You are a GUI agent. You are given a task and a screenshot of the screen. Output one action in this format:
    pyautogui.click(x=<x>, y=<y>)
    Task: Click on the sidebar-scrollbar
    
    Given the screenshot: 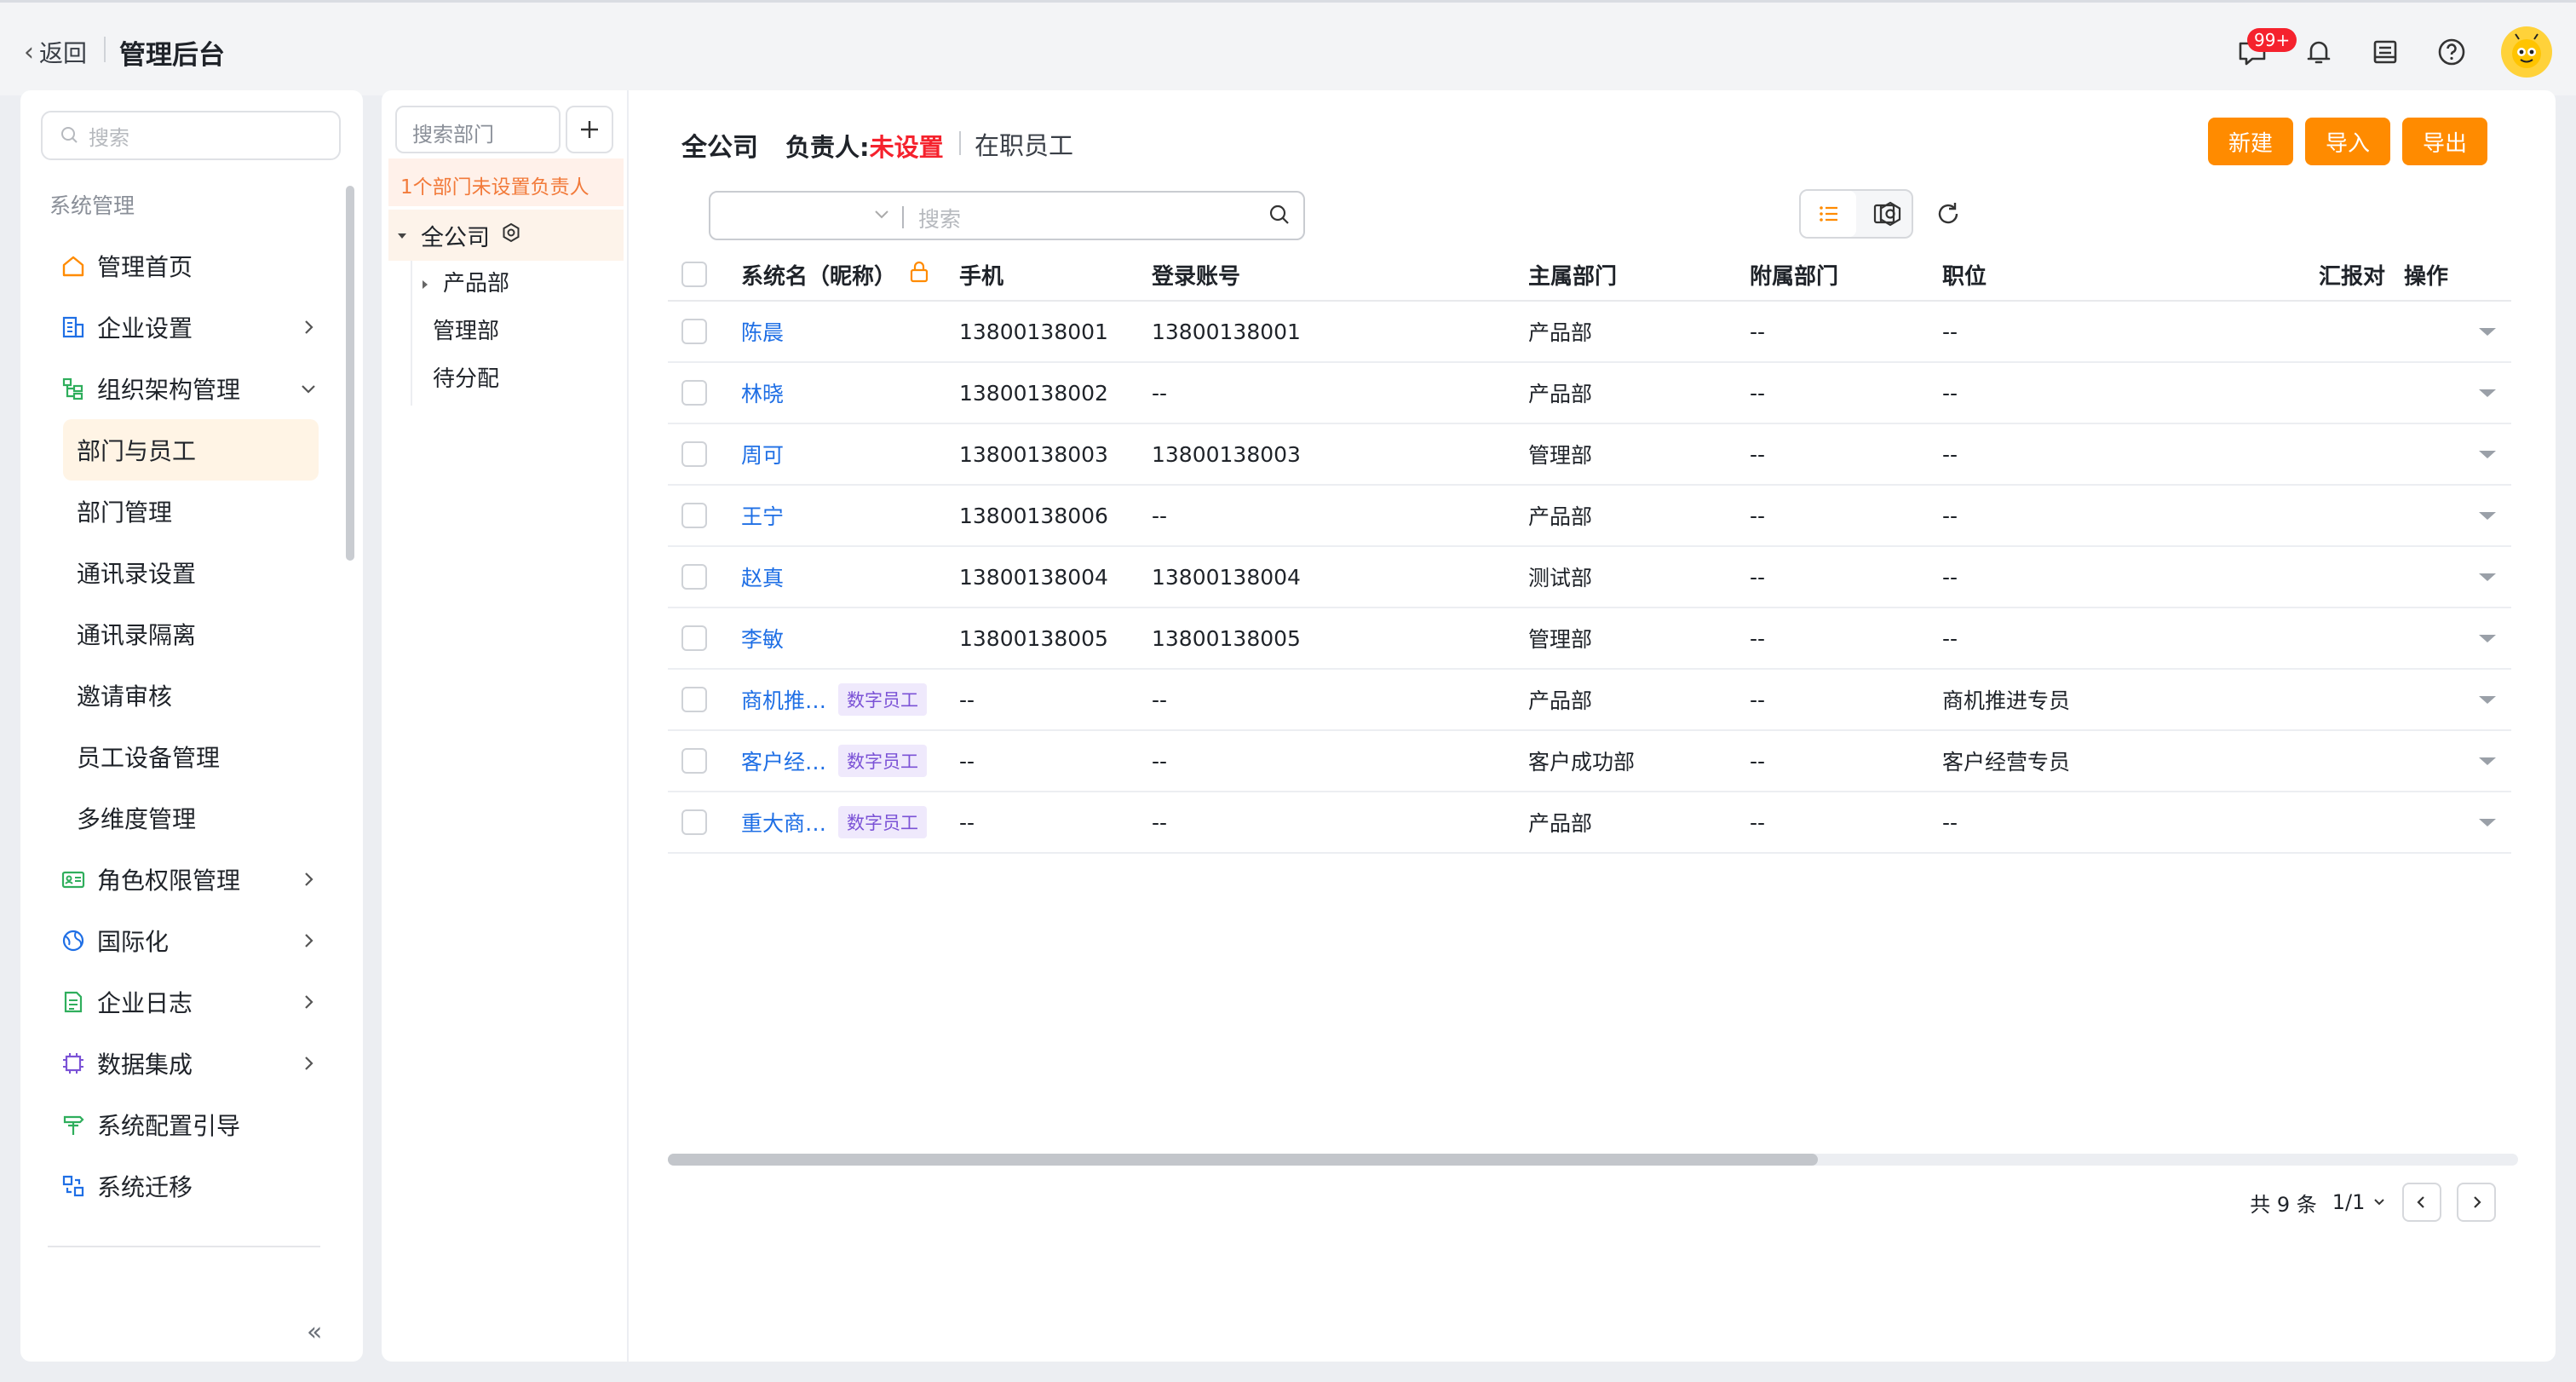 What is the action you would take?
    pyautogui.click(x=350, y=373)
    